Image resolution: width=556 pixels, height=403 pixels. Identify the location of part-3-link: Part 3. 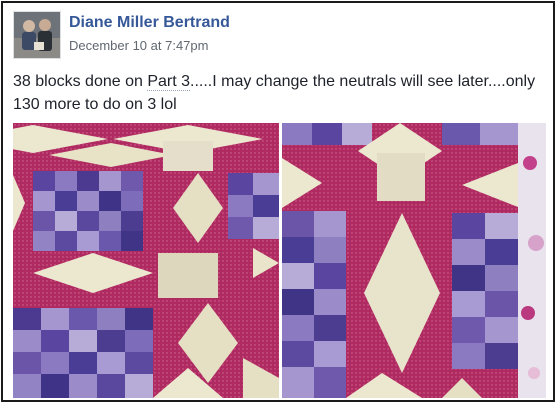
(169, 82).